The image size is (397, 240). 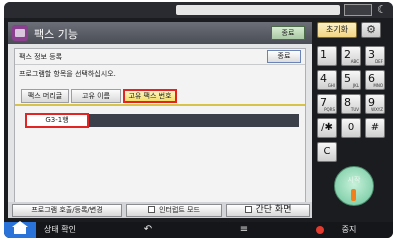 I want to click on tab-bar: 팩스 머리글 고유 이름 고유 팩스 번호, so click(x=160, y=97).